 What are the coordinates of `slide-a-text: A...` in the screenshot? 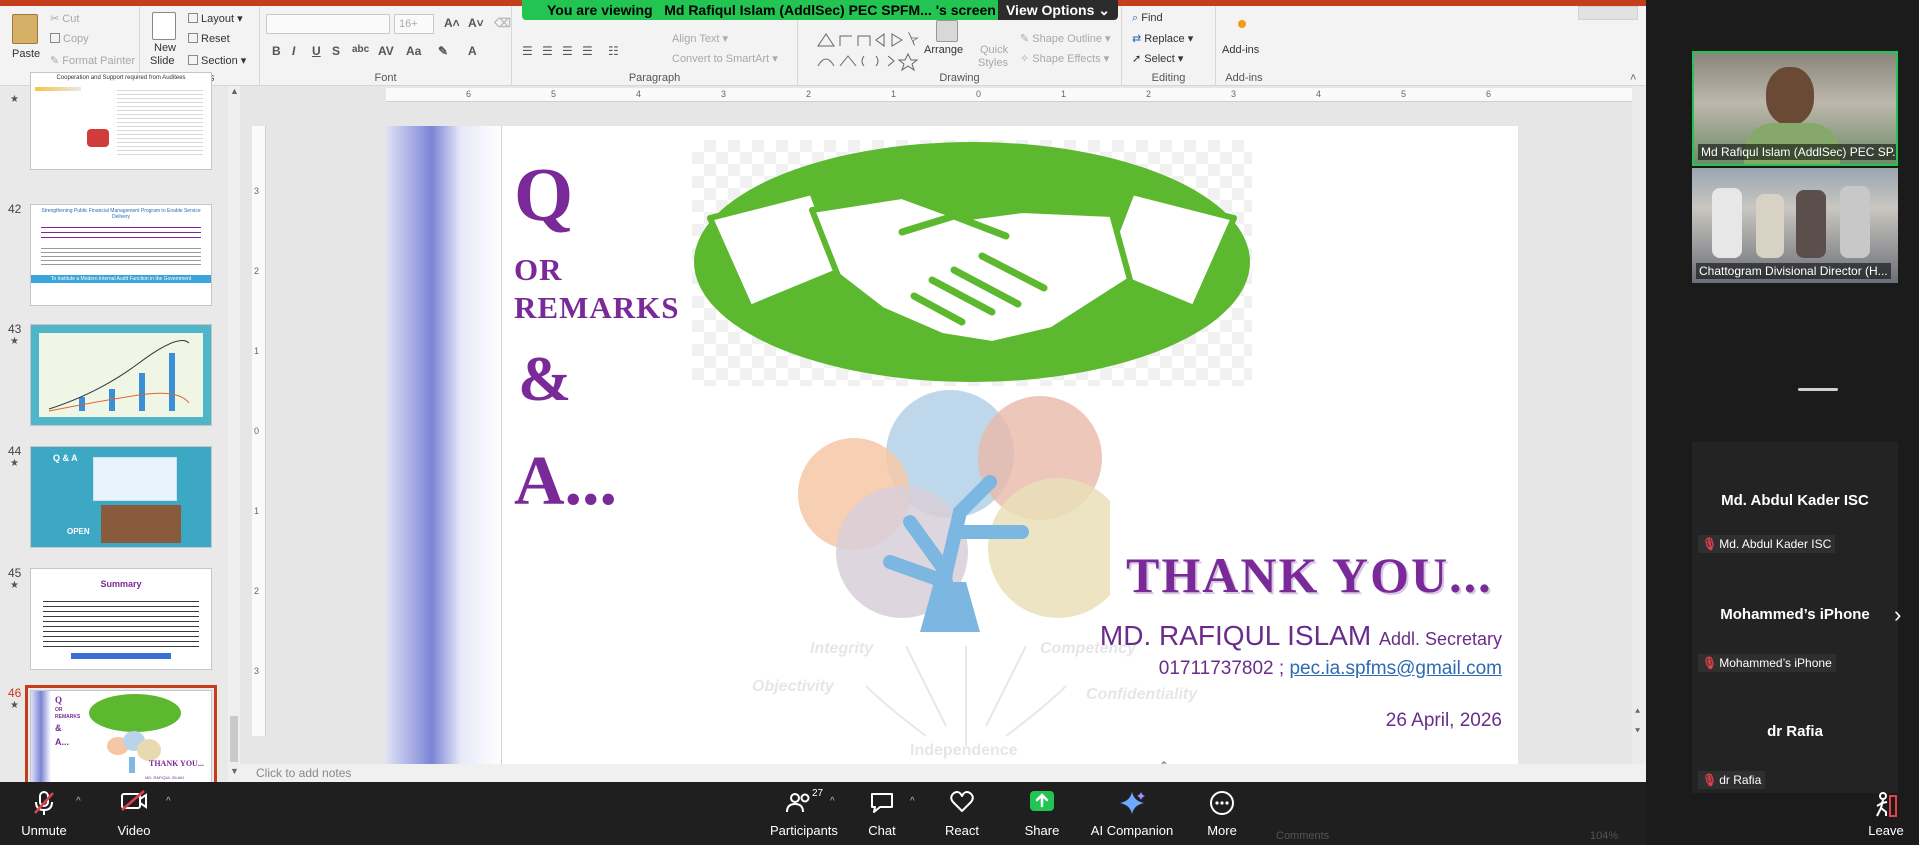 It's located at (566, 481).